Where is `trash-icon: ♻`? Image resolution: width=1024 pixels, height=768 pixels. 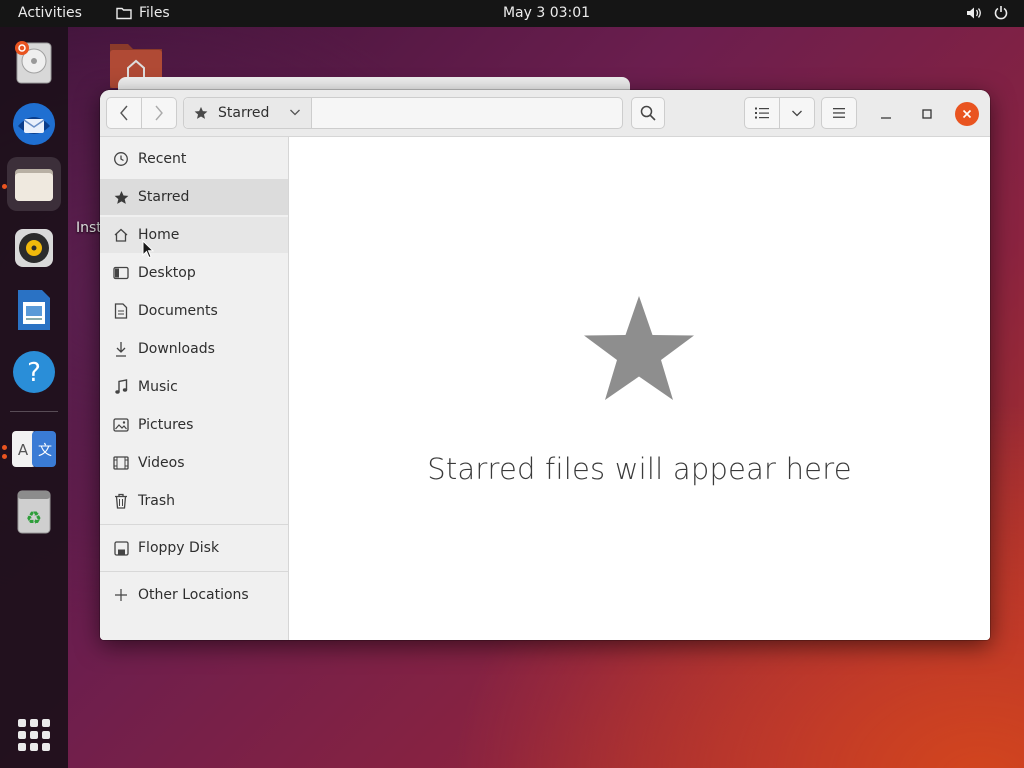 trash-icon: ♻ is located at coordinates (34, 512).